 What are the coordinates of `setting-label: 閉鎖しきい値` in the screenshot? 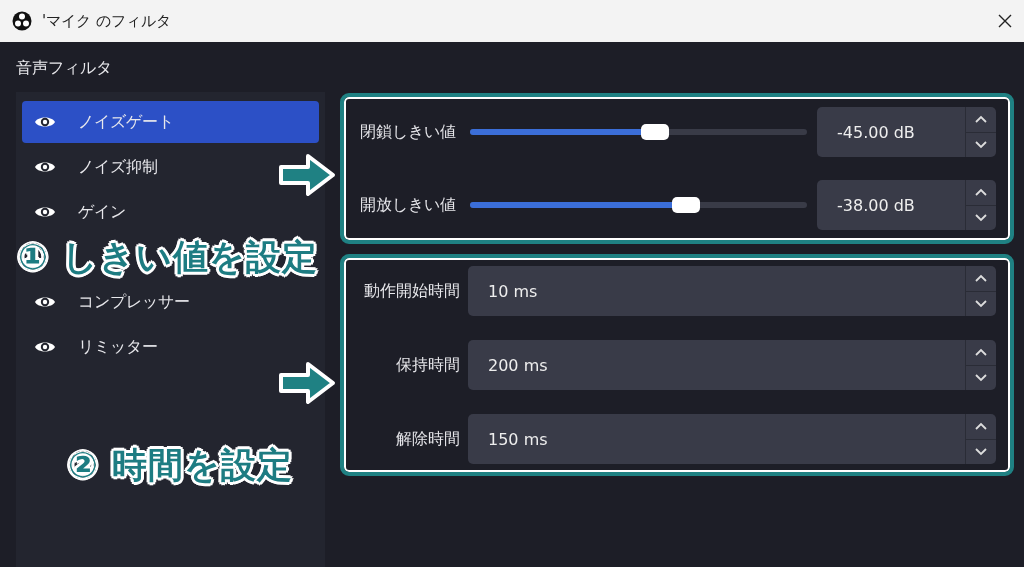 It's located at (408, 132).